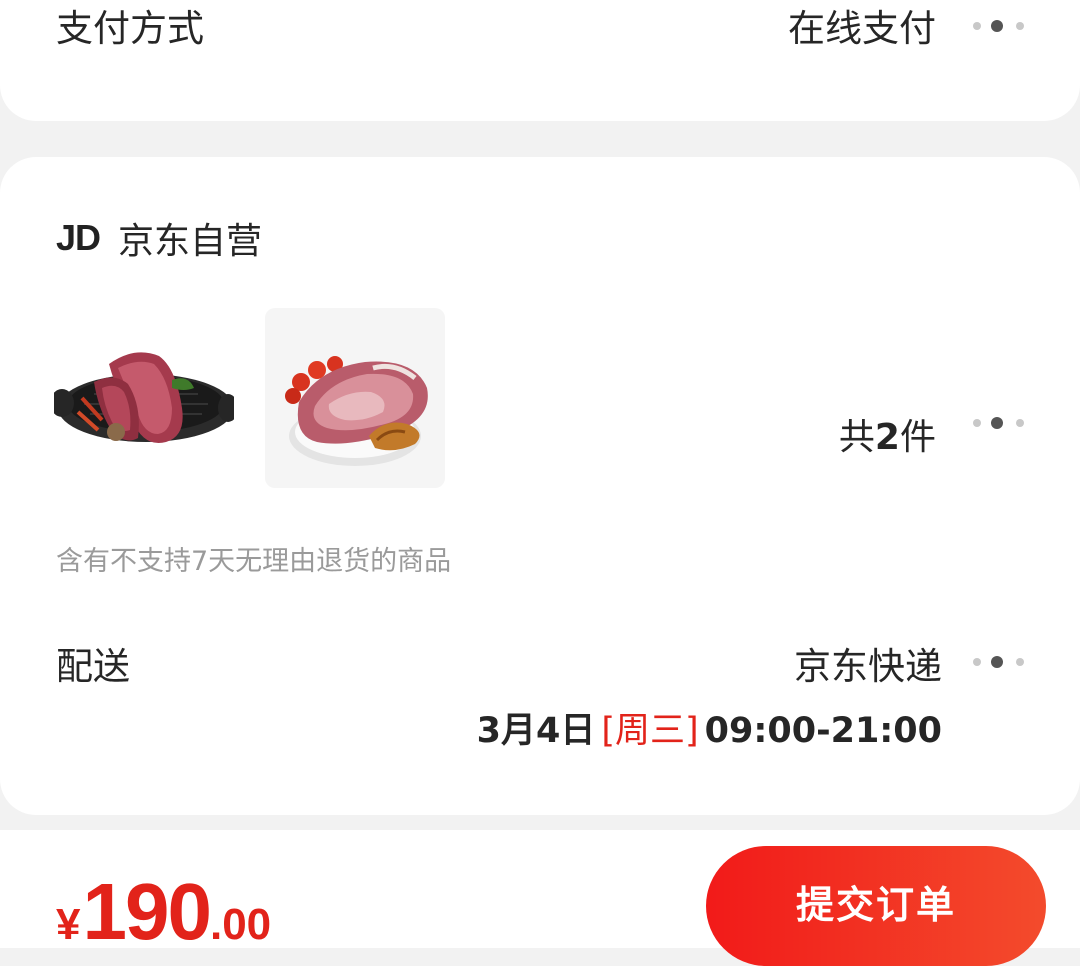  What do you see at coordinates (823, 731) in the screenshot?
I see `delivery-time-range: 09:00-21:00` at bounding box center [823, 731].